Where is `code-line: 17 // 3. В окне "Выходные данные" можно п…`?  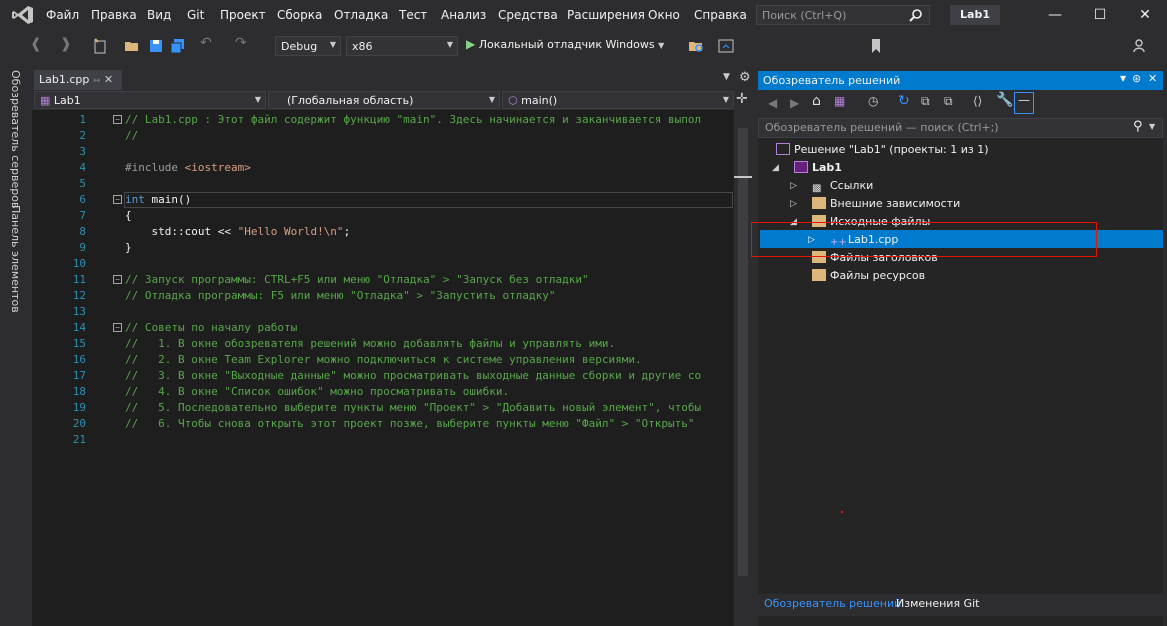 code-line: 17 // 3. В окне "Выходные данные" можно п… is located at coordinates (383, 376).